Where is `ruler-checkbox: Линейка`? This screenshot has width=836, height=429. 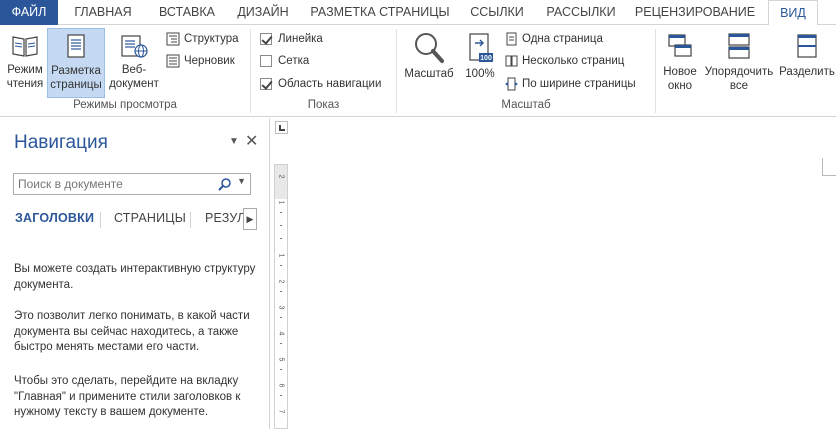
ruler-checkbox: Линейка is located at coordinates (291, 39).